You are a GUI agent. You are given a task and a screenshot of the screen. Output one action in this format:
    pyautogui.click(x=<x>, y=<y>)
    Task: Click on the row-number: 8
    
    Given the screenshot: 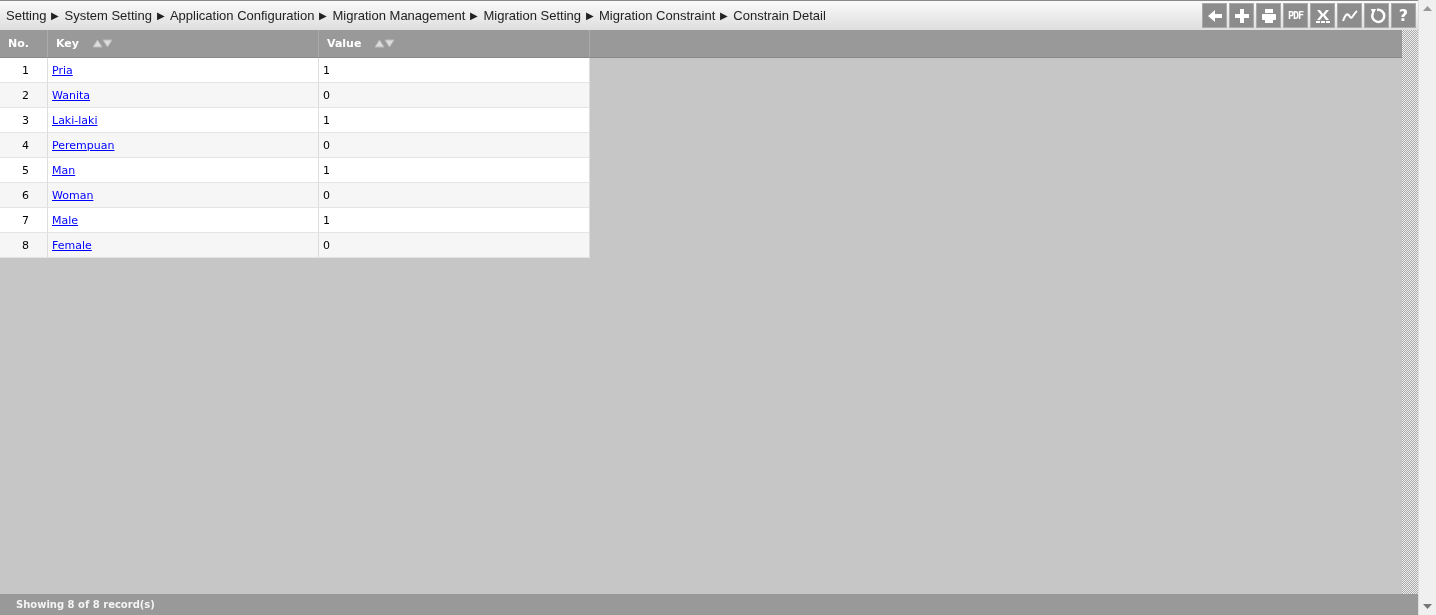 What is the action you would take?
    pyautogui.click(x=24, y=245)
    